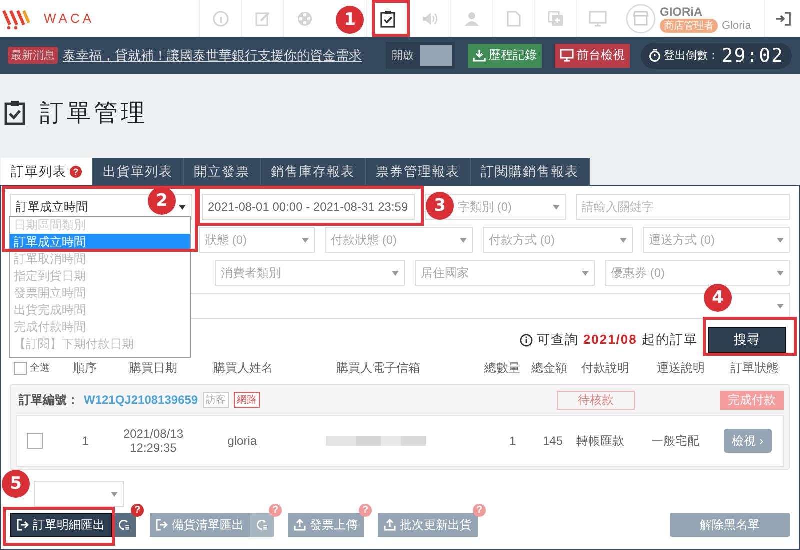  I want to click on table-cell-text: 轉帳匯款, so click(600, 441).